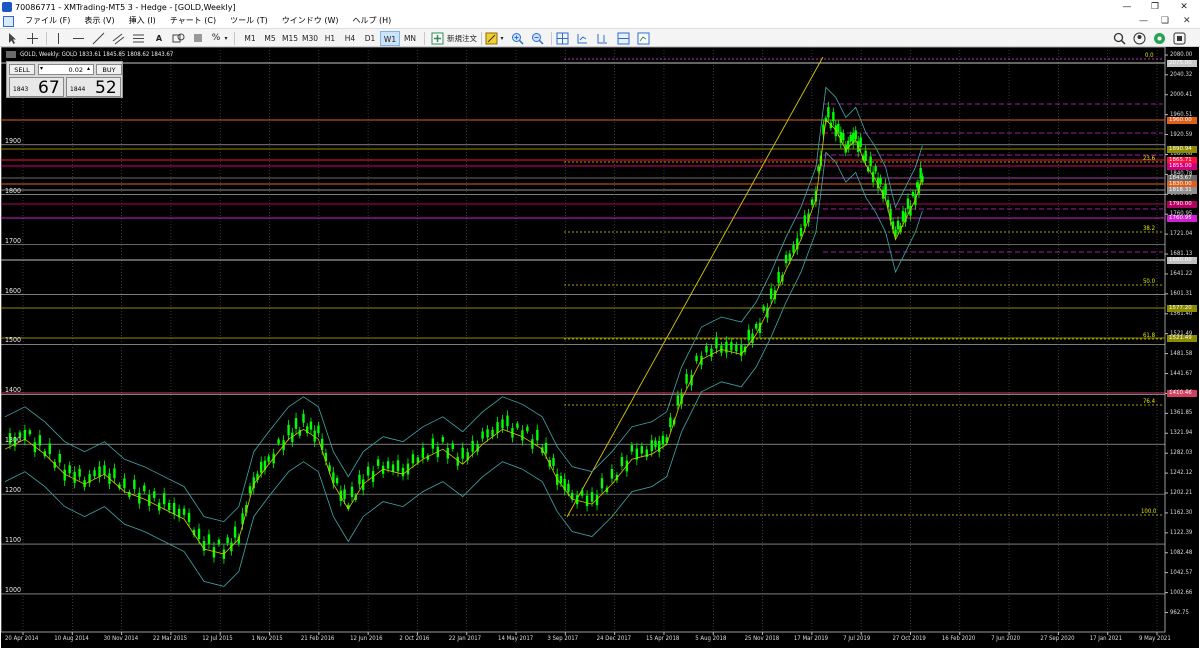  I want to click on menu-insert: 挿入 (I), so click(142, 21).